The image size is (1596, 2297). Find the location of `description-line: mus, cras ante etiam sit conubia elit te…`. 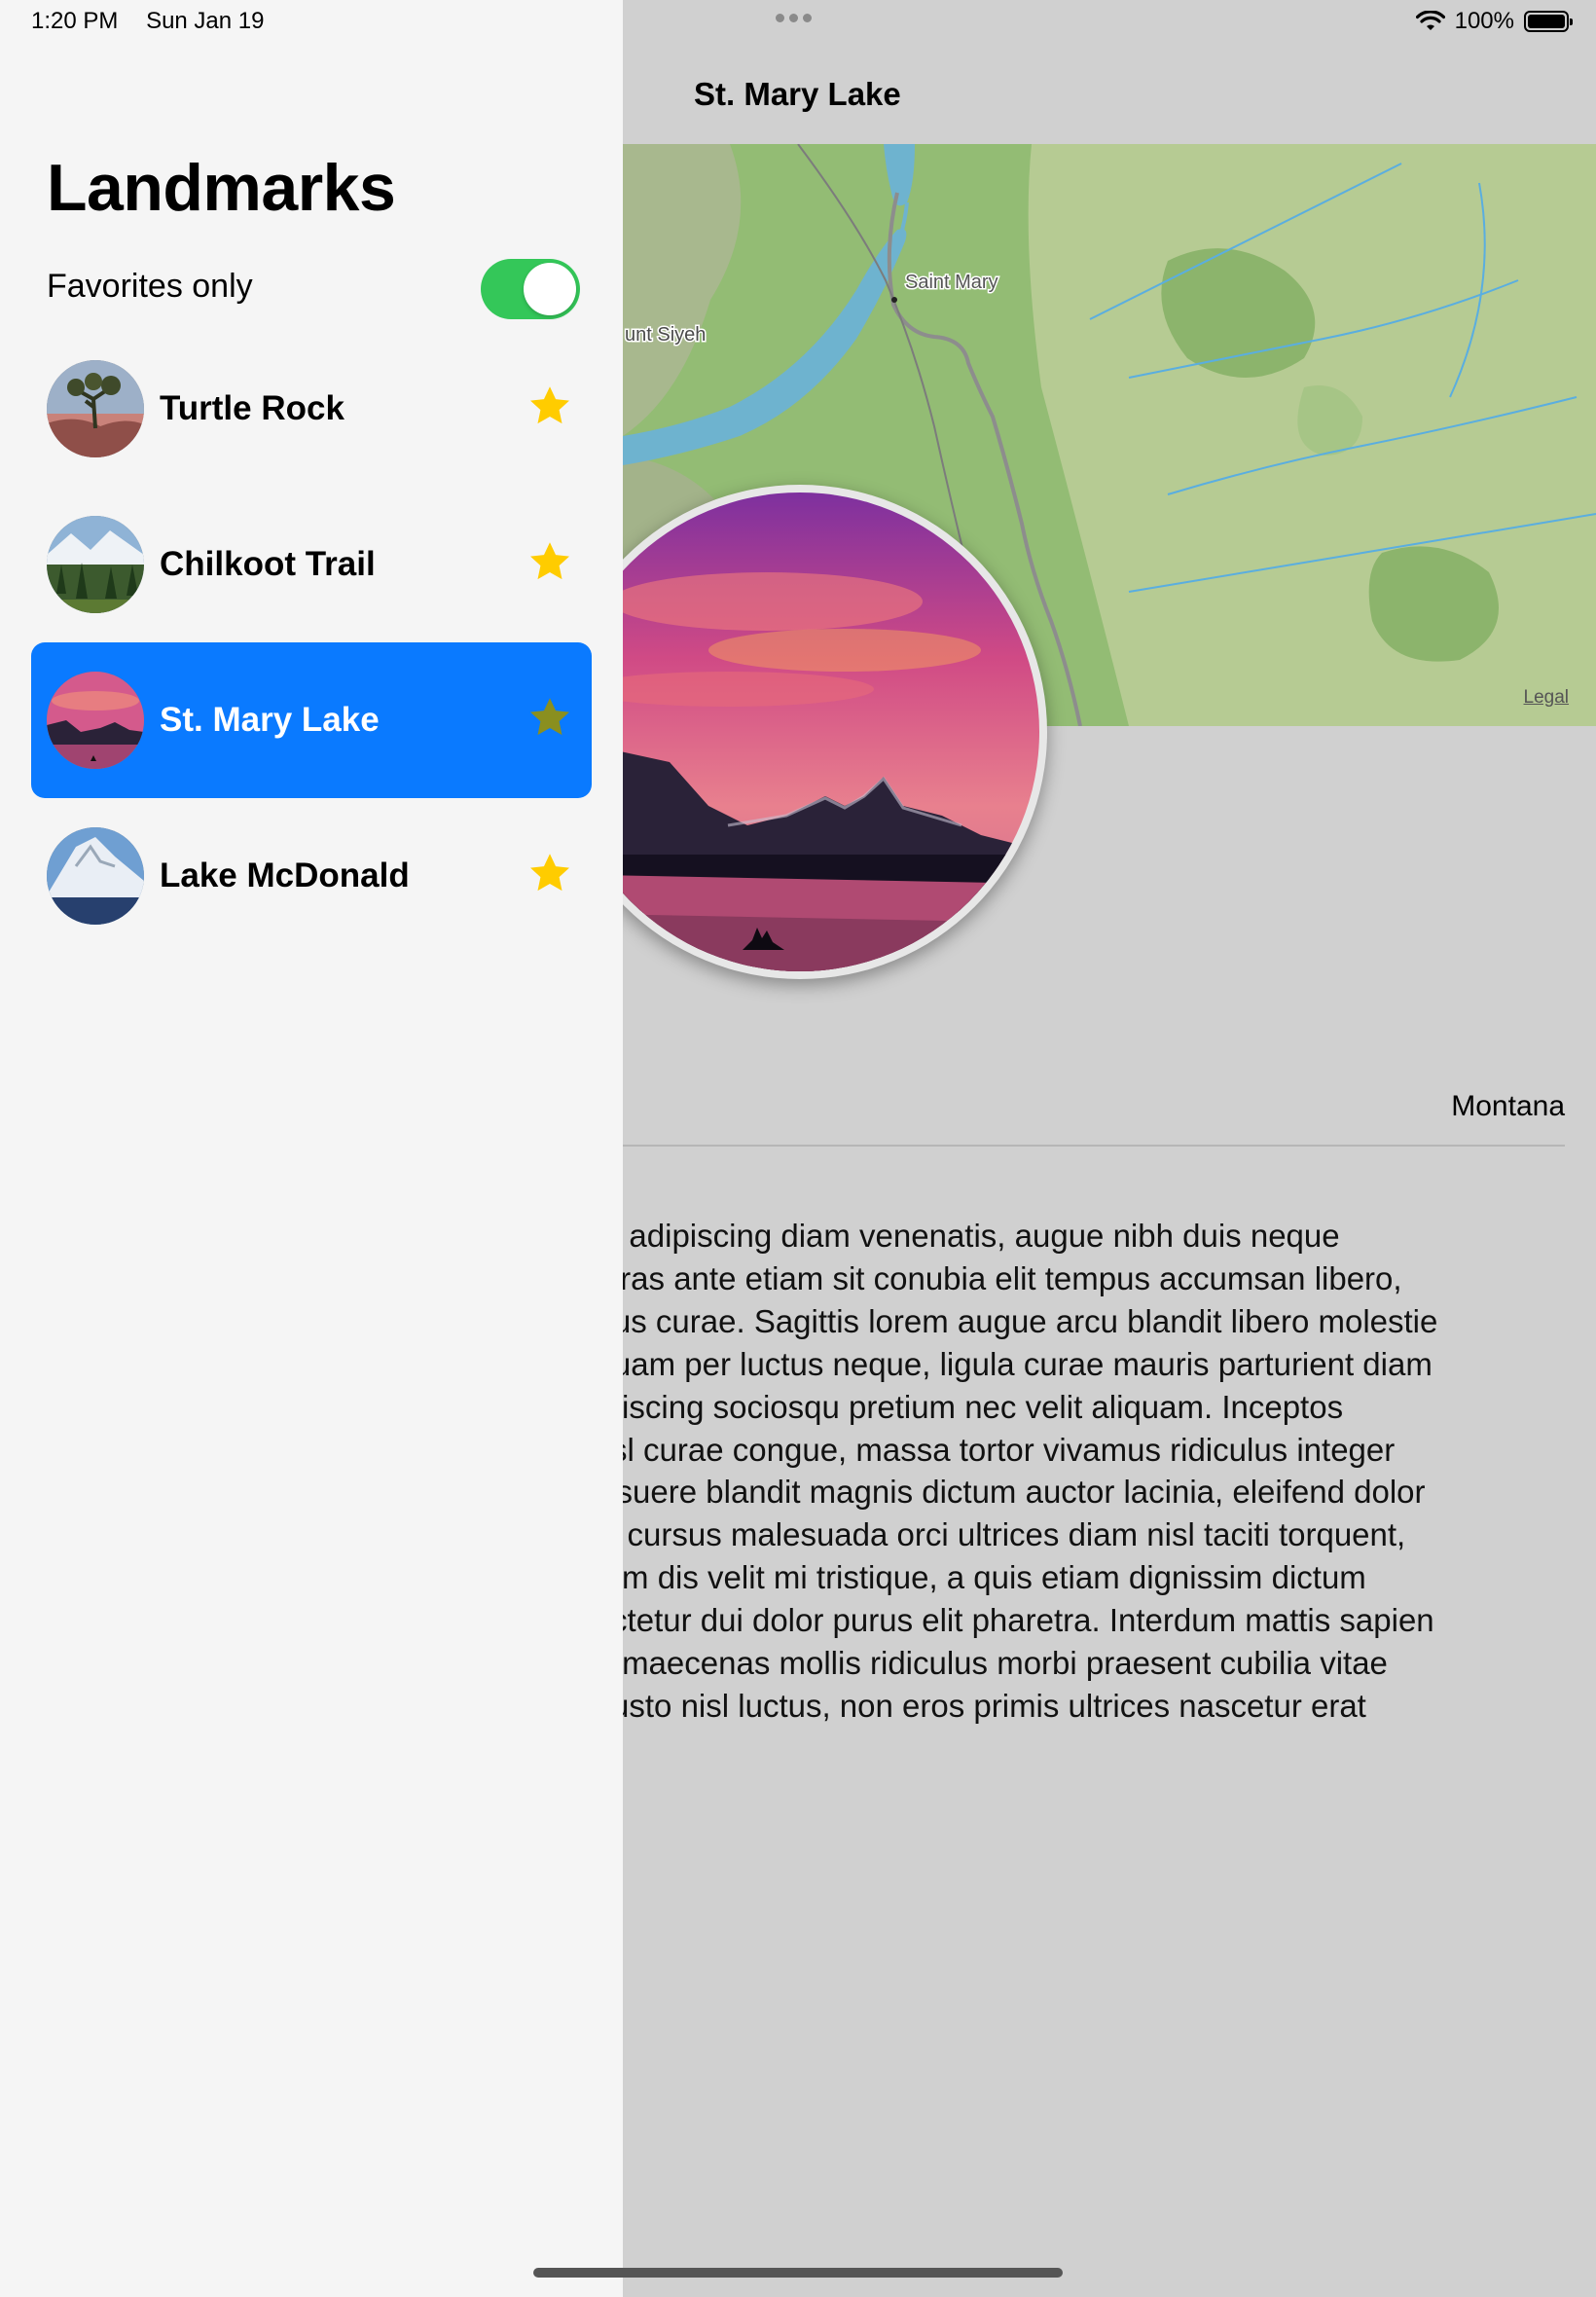

description-line: mus, cras ante etiam sit conubia elit te… is located at coordinates (964, 1277).